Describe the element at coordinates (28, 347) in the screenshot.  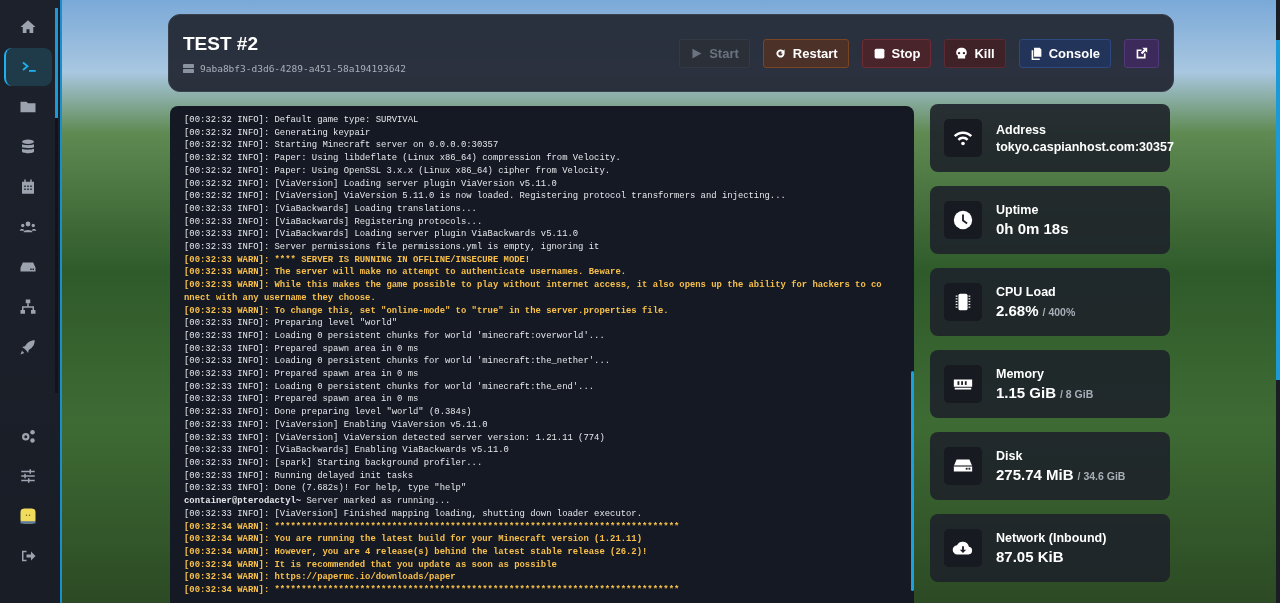
I see `rocket-icon` at that location.